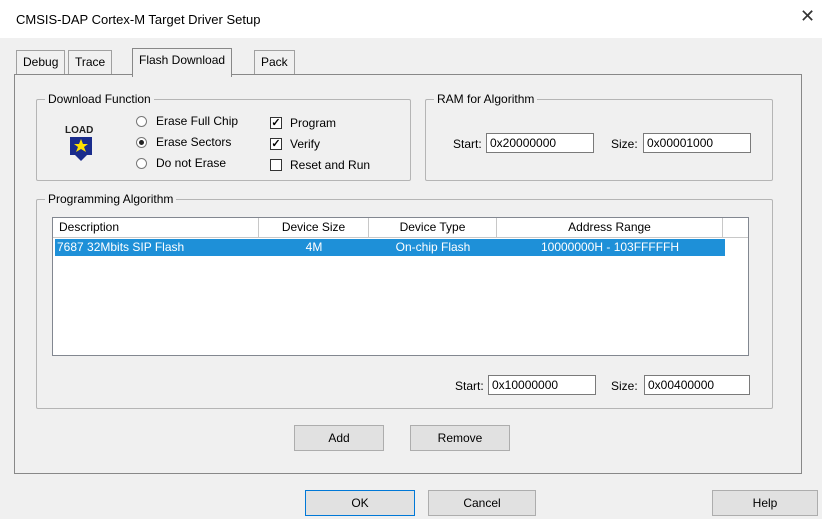 The height and width of the screenshot is (519, 822). Describe the element at coordinates (141, 142) in the screenshot. I see `erase-sectors-radio` at that location.